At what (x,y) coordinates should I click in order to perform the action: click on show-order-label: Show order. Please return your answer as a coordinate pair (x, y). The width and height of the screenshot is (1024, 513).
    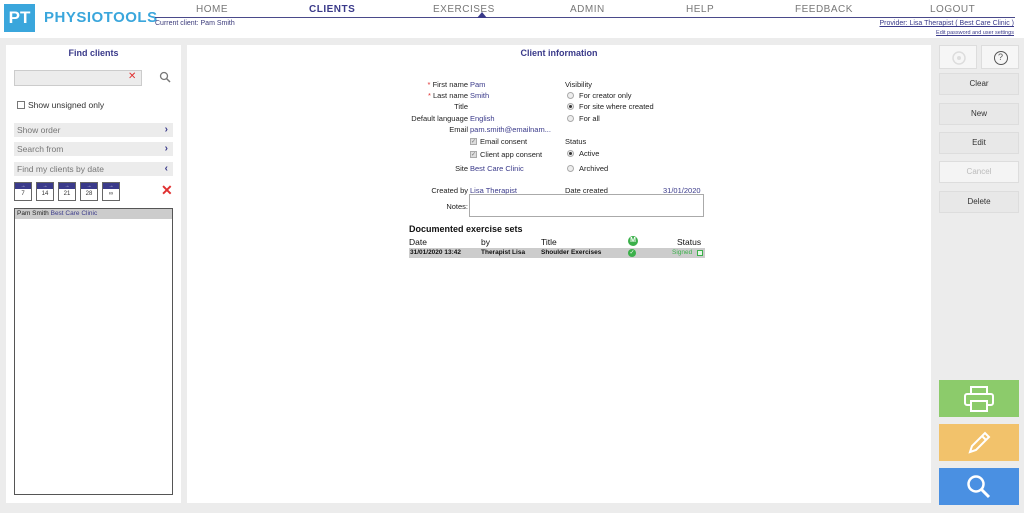
    Looking at the image, I should click on (39, 130).